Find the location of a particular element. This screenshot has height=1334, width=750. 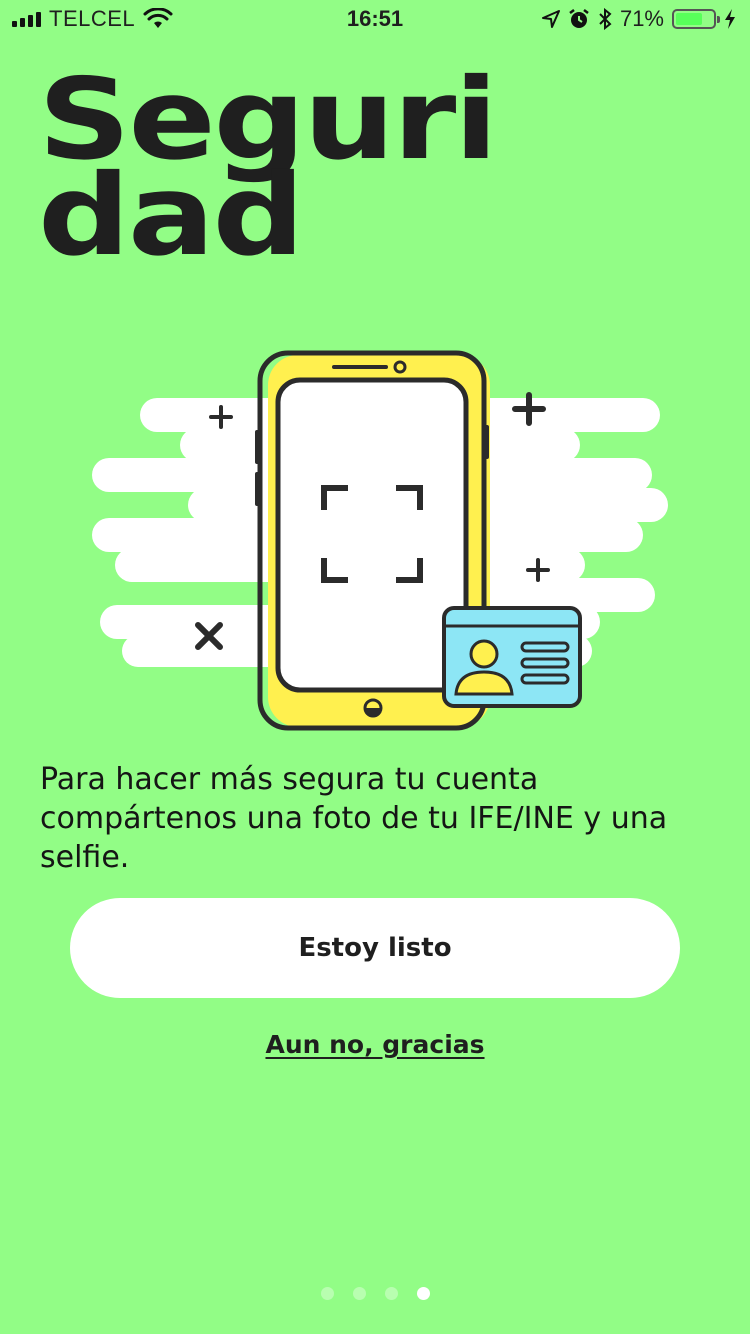

bluetooth-icon is located at coordinates (605, 19).